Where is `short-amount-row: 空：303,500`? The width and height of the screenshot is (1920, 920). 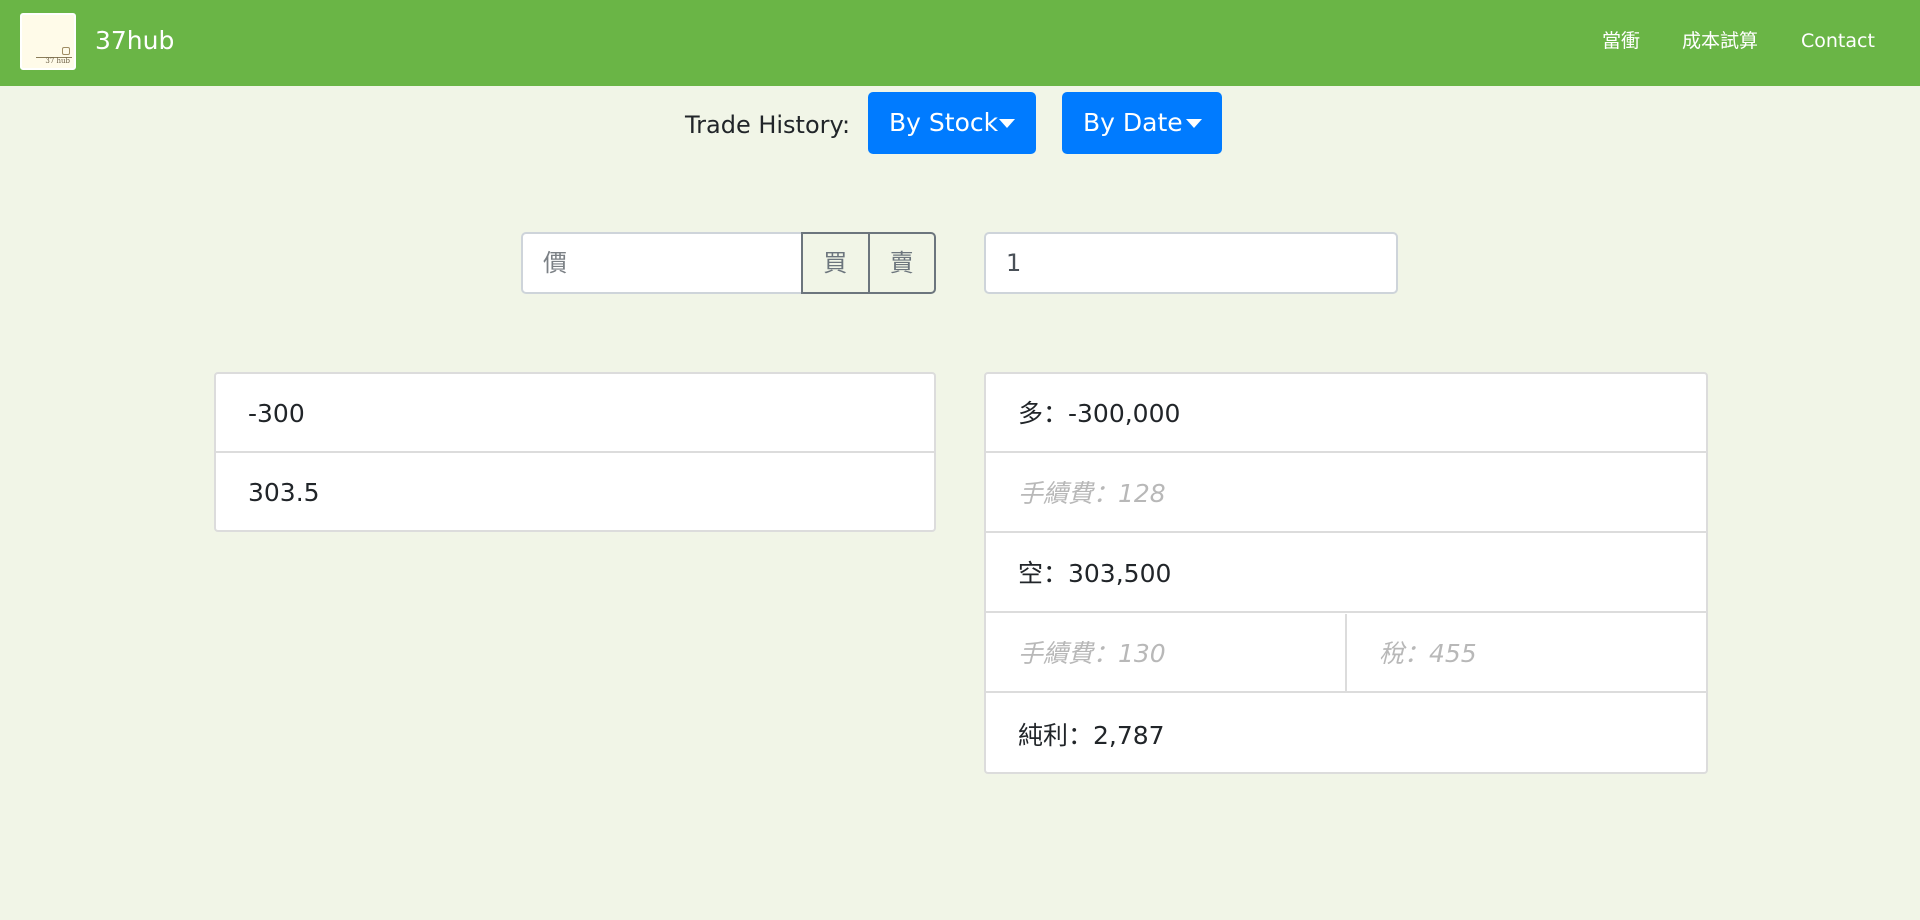
short-amount-row: 空：303,500 is located at coordinates (1346, 573).